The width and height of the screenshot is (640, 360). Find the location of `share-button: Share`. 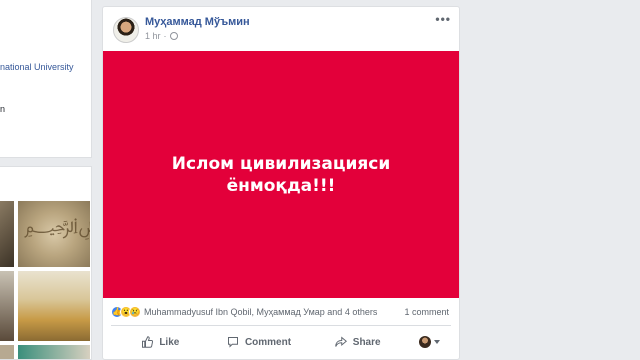

share-button: Share is located at coordinates (357, 342).